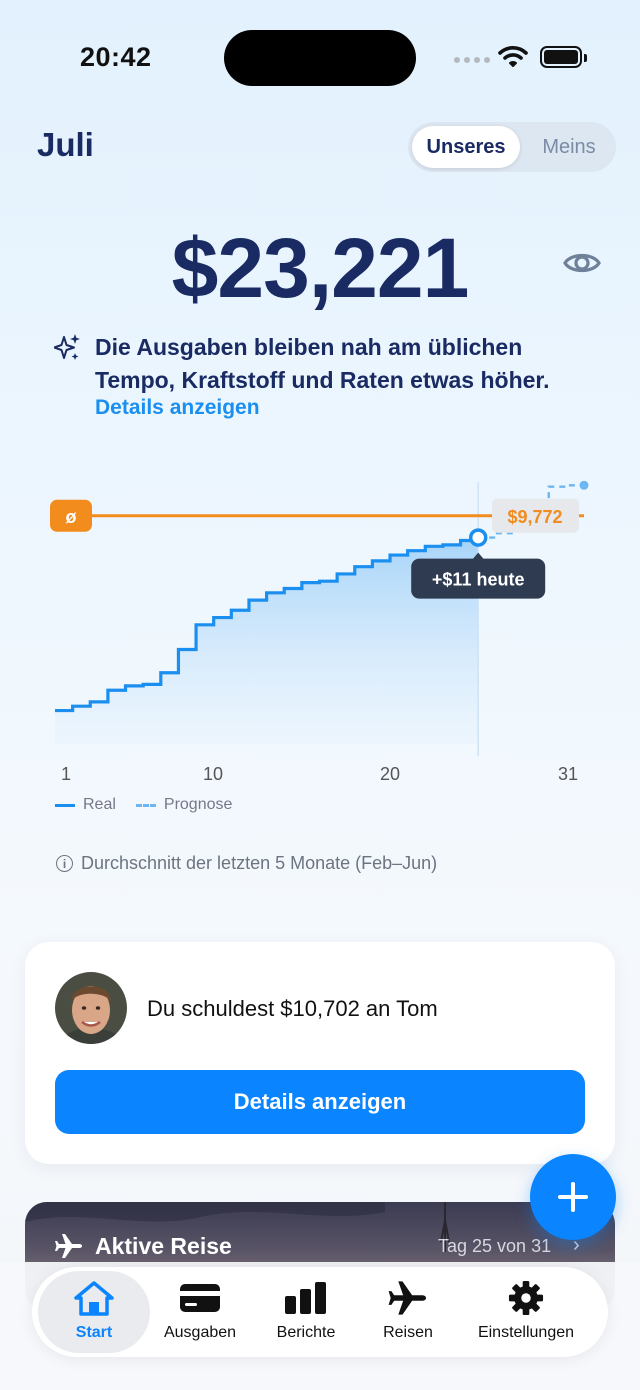 The height and width of the screenshot is (1390, 640). I want to click on x-tick-label: 31, so click(568, 774).